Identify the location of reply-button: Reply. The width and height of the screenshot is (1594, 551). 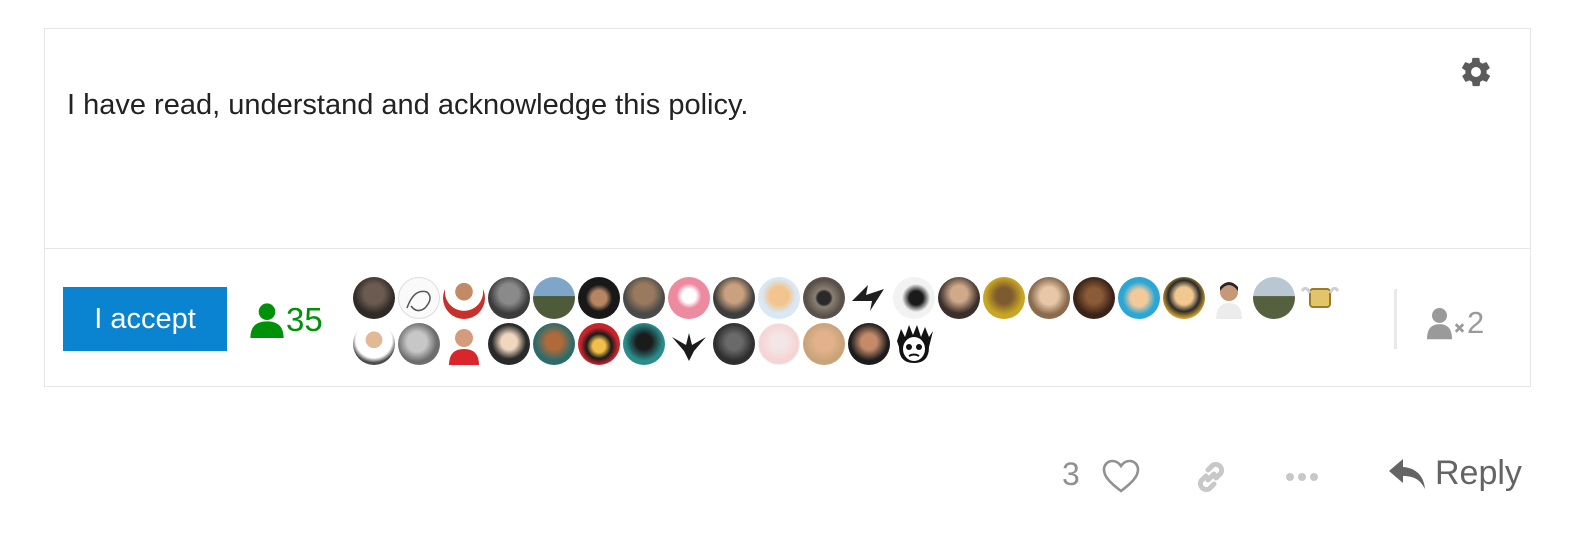
(1454, 473).